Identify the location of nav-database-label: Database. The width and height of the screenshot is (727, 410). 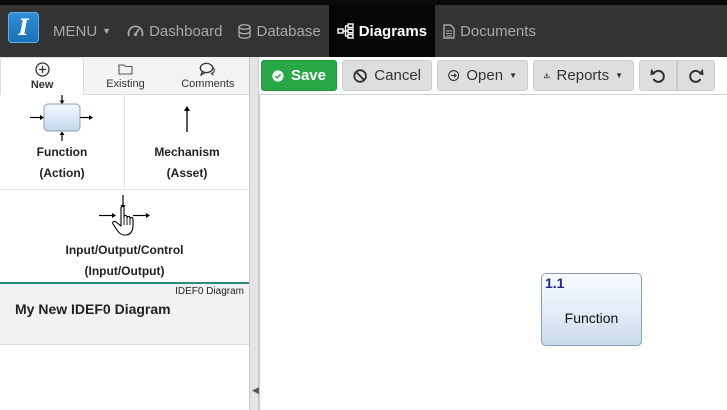
(288, 31).